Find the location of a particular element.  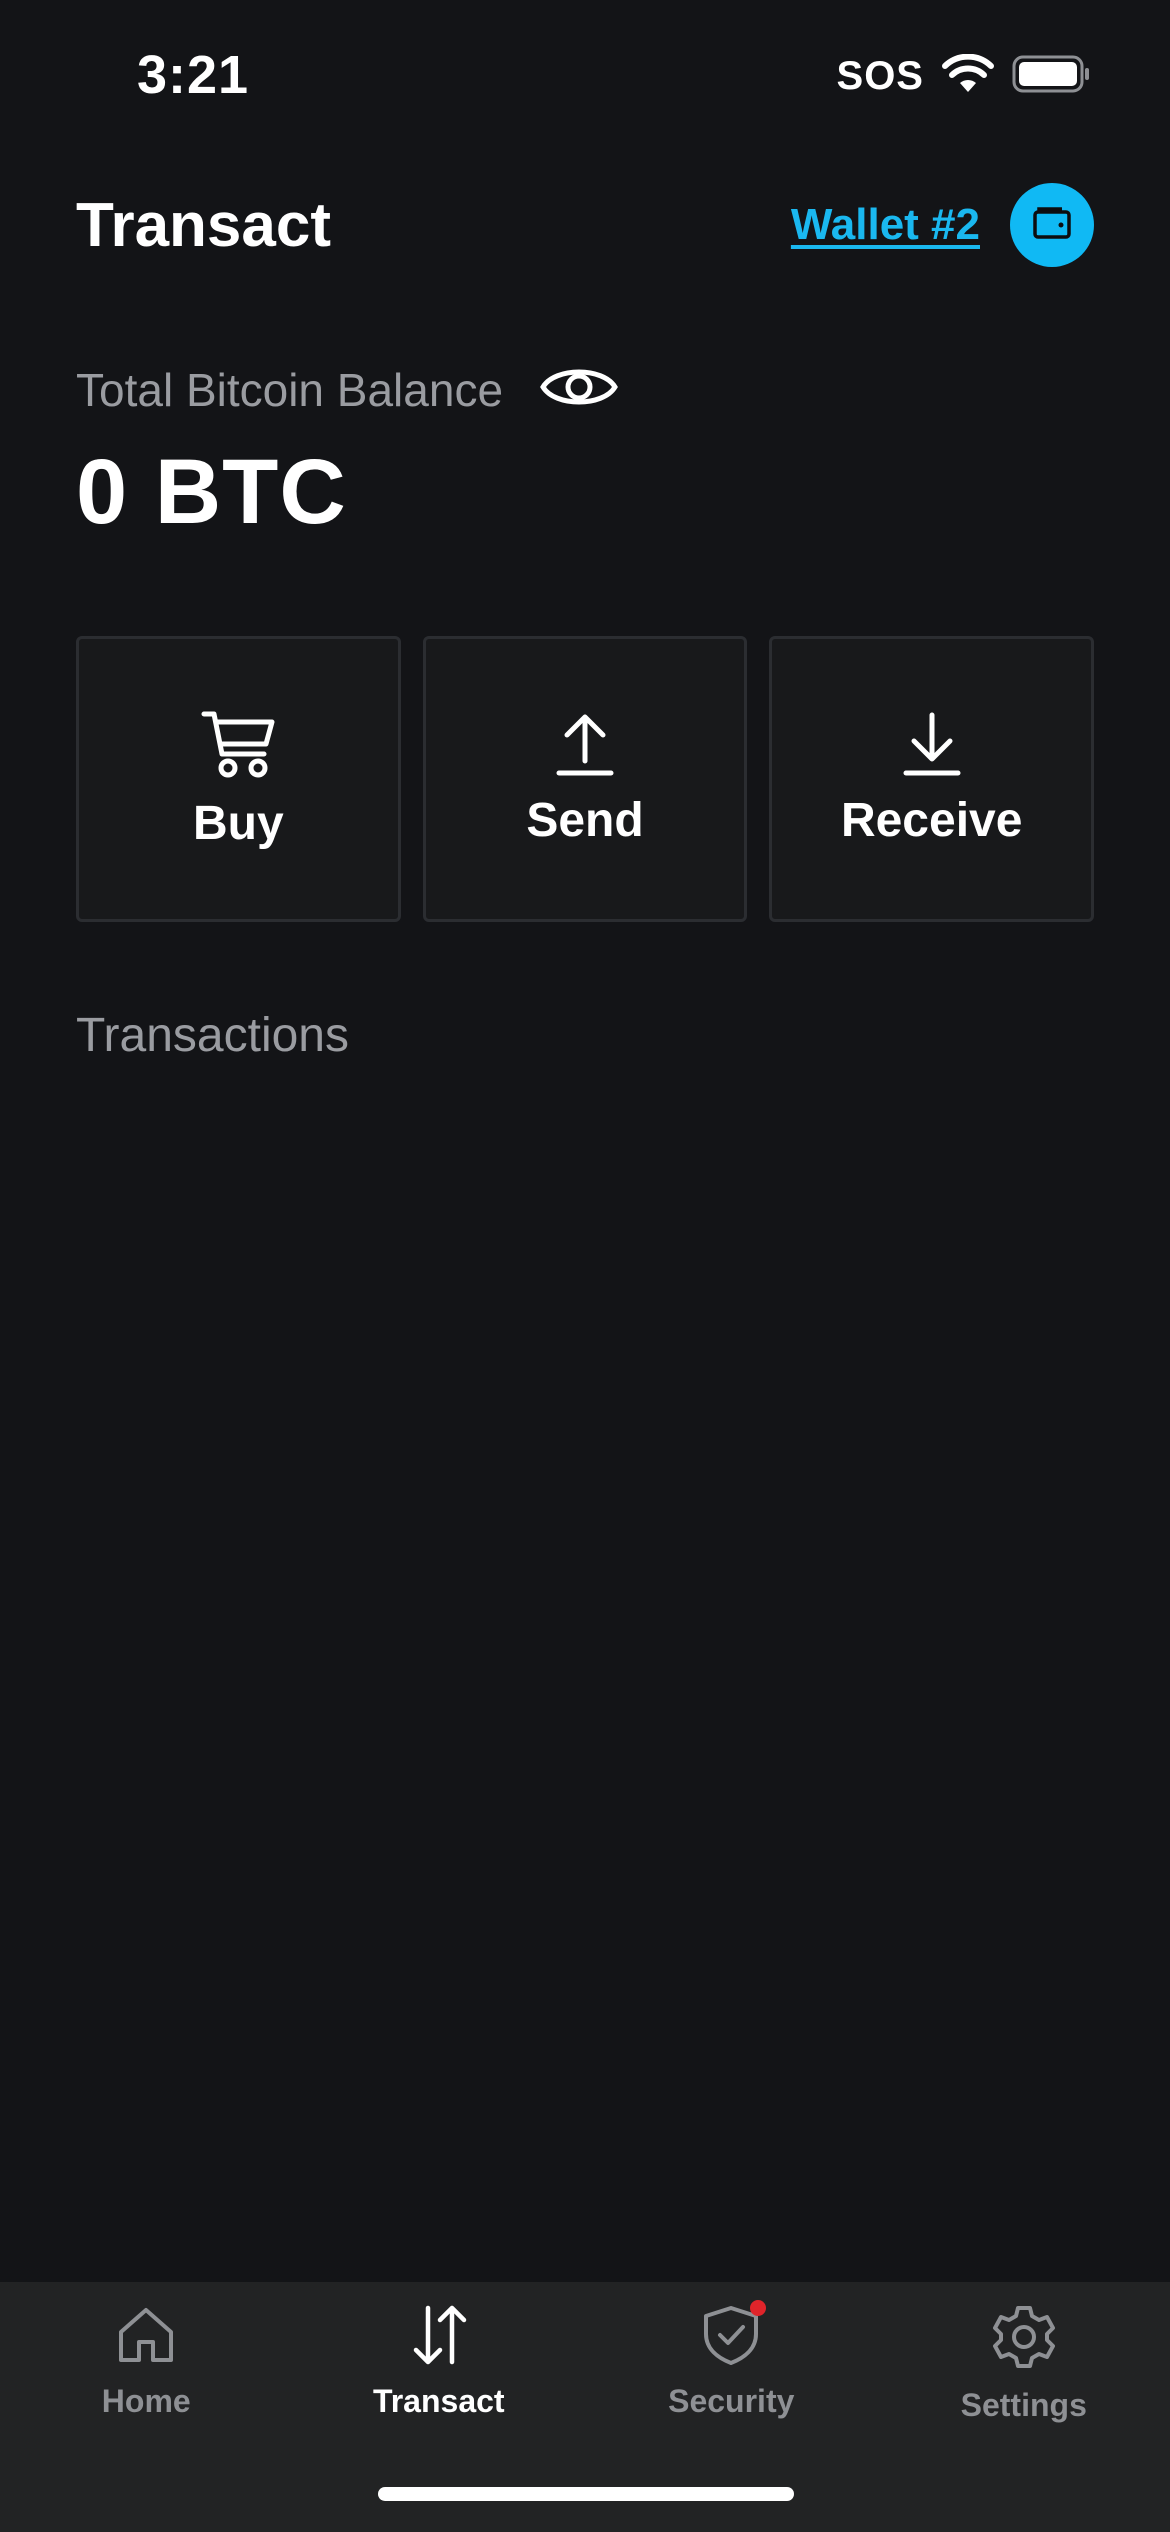

action-tiles: Buy Send Receive is located at coordinates (585, 779).